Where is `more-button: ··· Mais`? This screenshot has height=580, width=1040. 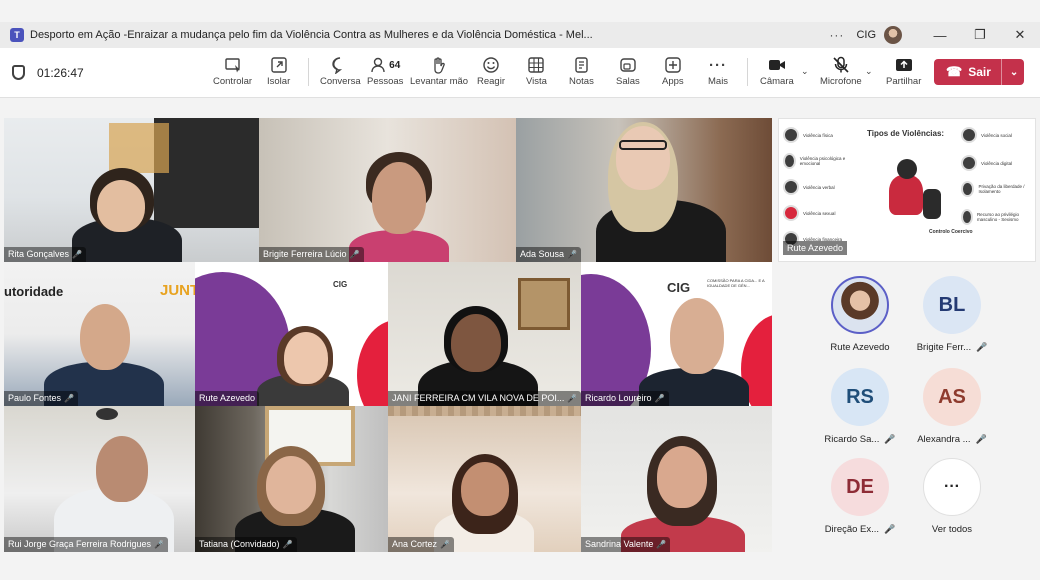
more-button: ··· Mais is located at coordinates (718, 71).